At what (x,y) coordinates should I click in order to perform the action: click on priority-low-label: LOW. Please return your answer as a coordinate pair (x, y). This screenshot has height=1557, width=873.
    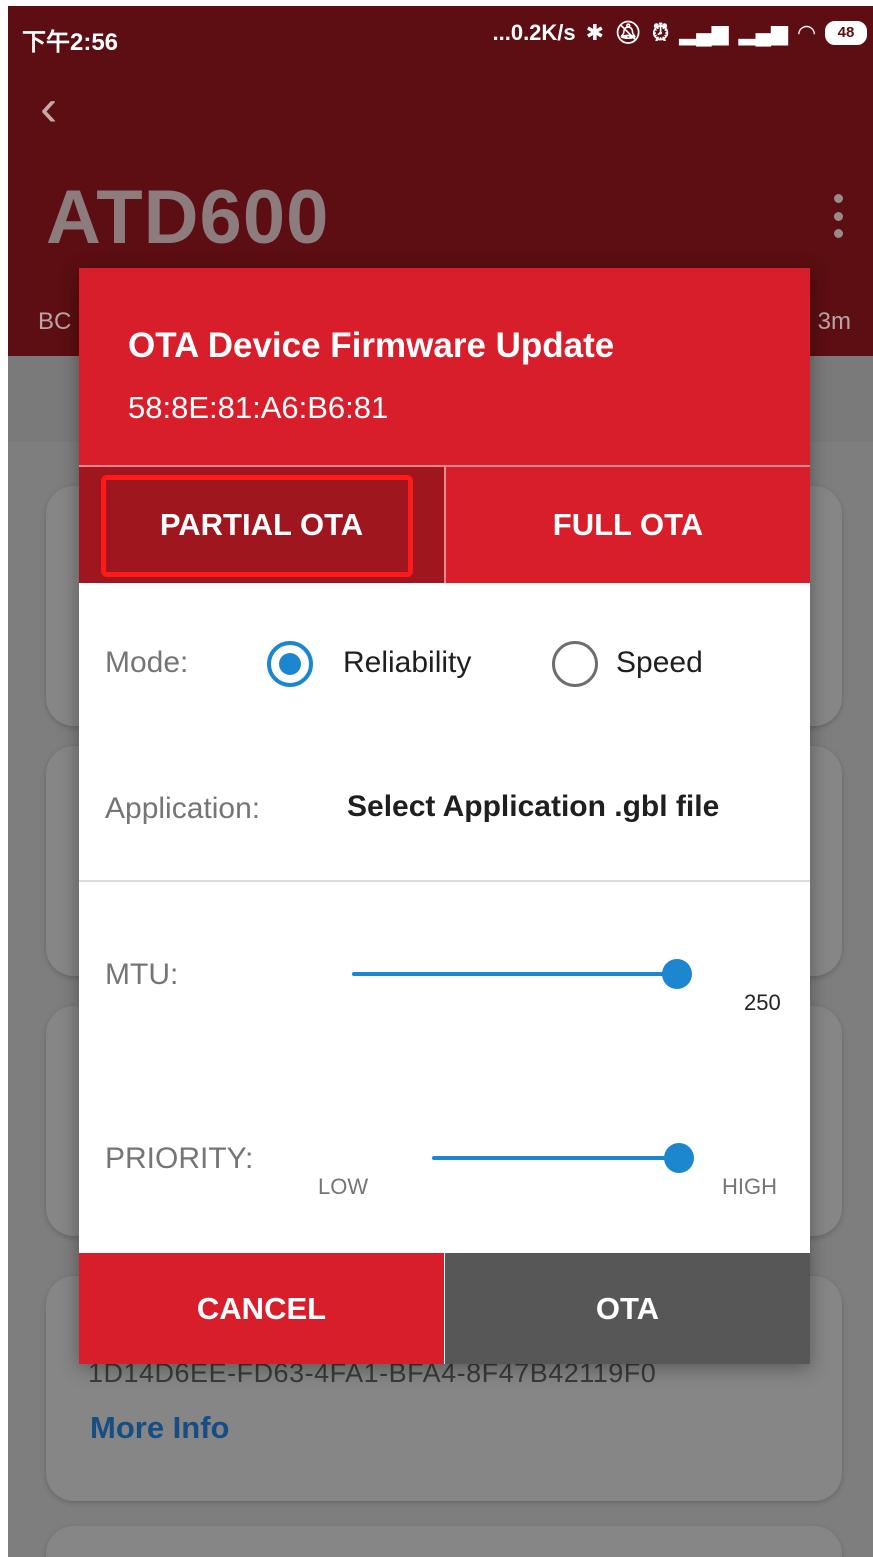
    Looking at the image, I should click on (343, 1186).